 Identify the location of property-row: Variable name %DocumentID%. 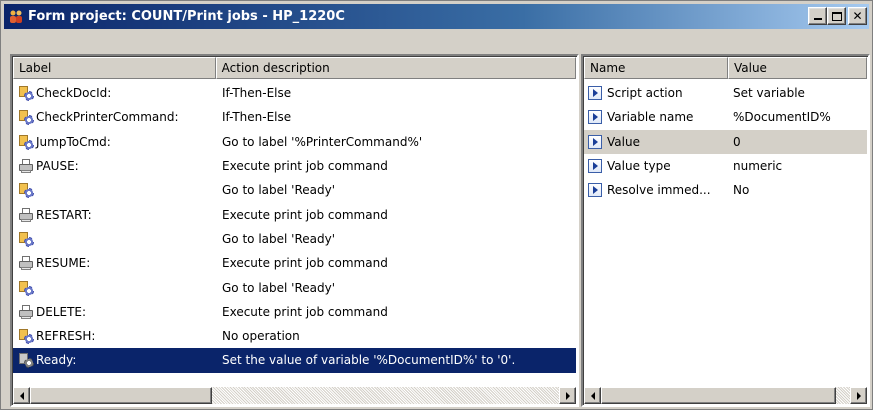
(725, 117).